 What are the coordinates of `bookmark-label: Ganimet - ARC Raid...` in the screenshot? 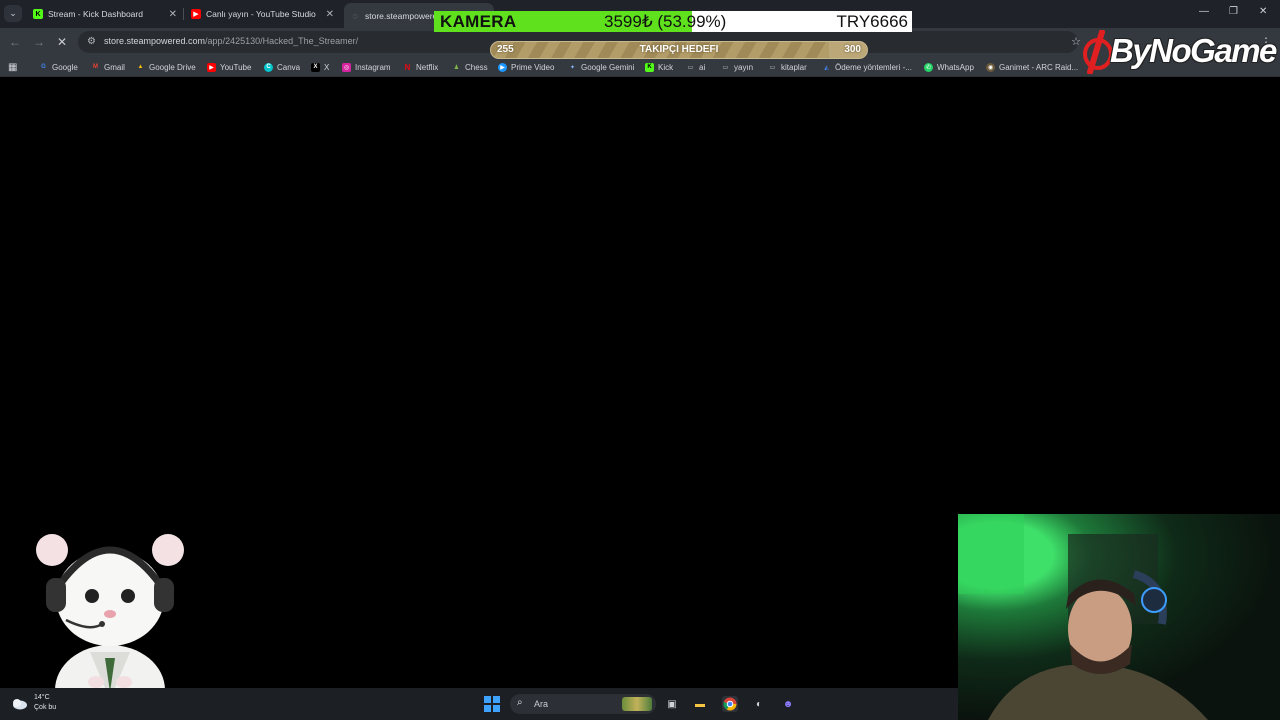 It's located at (1039, 67).